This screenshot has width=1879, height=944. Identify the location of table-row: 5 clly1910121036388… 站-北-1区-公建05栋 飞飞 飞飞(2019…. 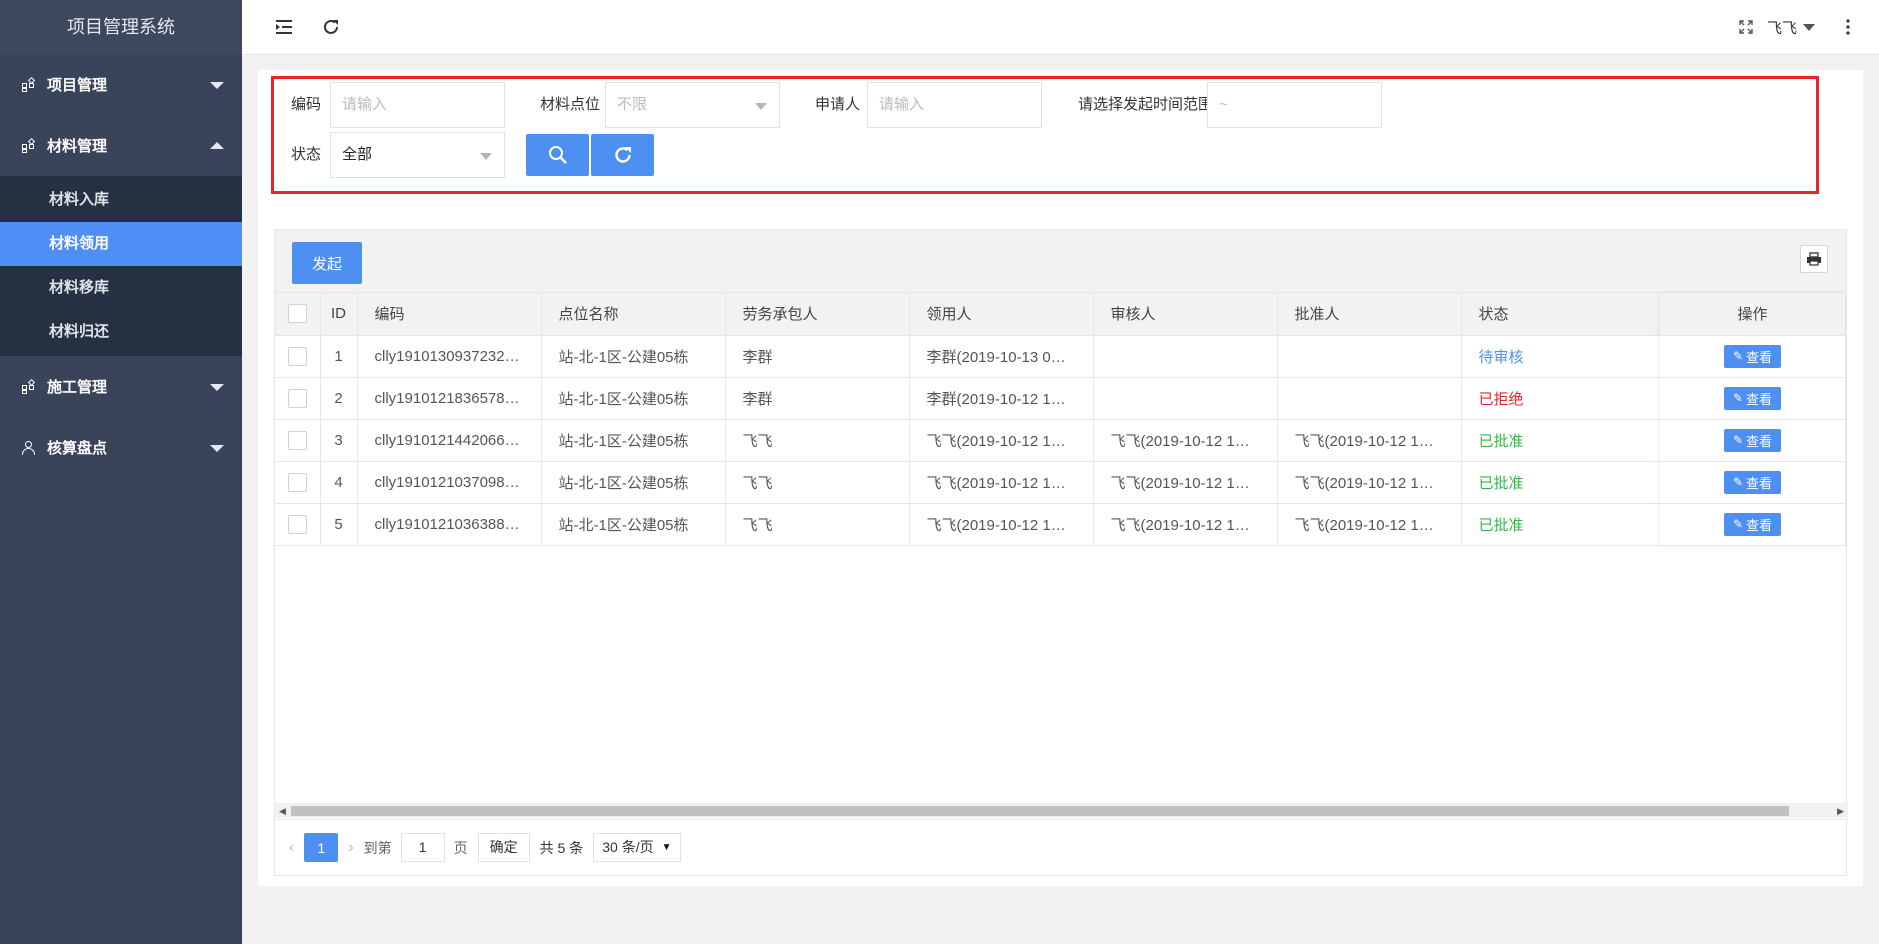
(969, 524).